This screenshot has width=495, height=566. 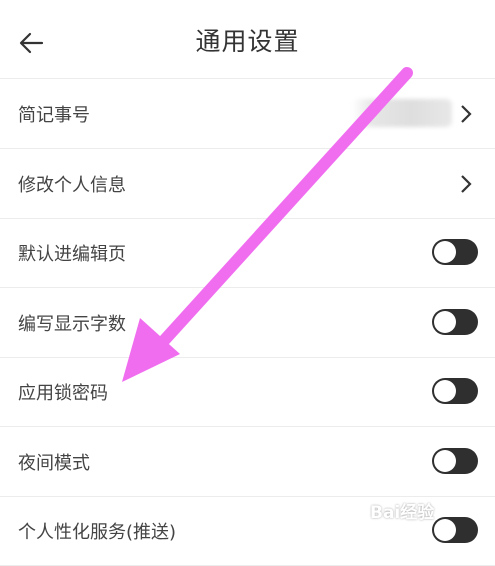 I want to click on show-word-count-toggle, so click(x=455, y=322).